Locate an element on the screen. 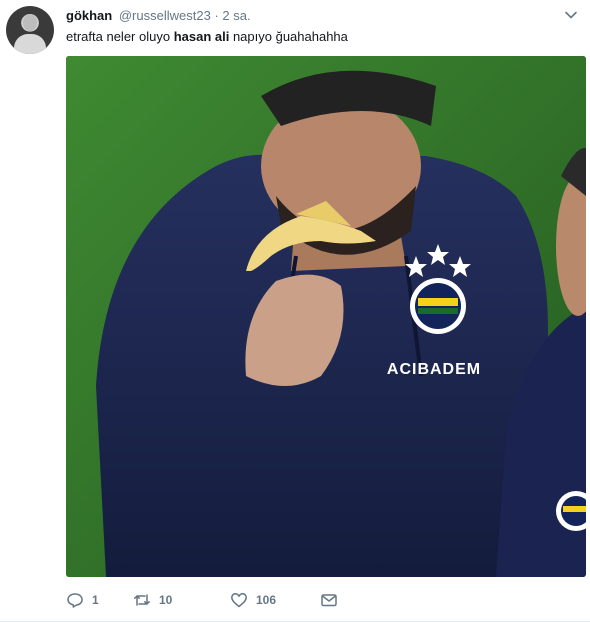 The width and height of the screenshot is (590, 622). tweet-text-part: etrafta neler oluyo is located at coordinates (120, 36).